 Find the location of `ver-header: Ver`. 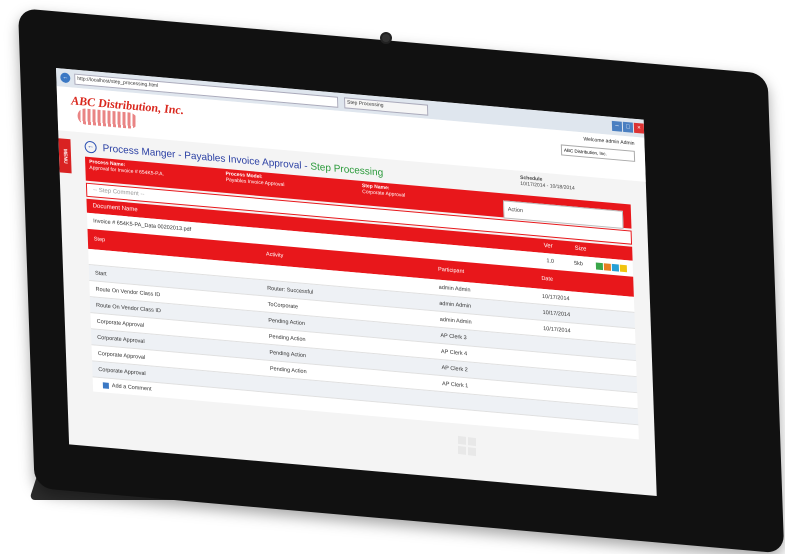

ver-header: Ver is located at coordinates (548, 246).